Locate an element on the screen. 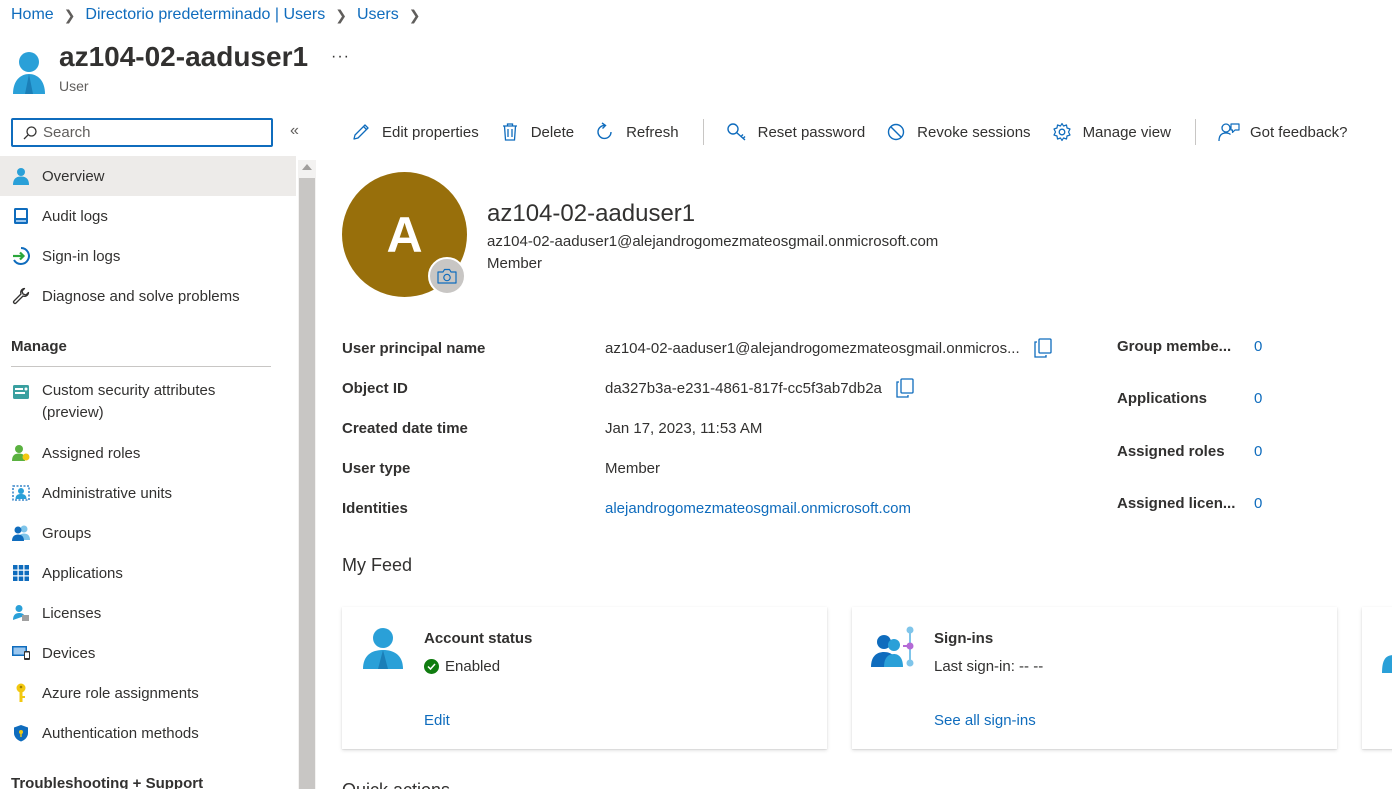 The height and width of the screenshot is (789, 1392). stat-label: Assigned roles is located at coordinates (1171, 451).